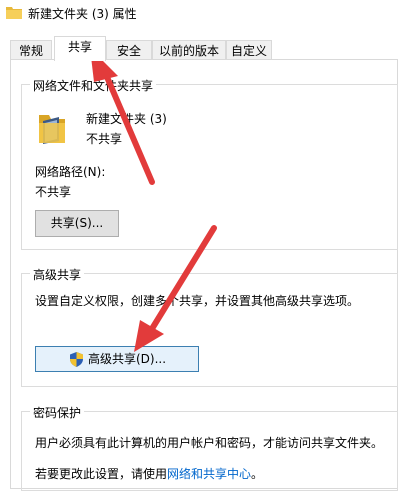 The width and height of the screenshot is (398, 491). I want to click on password-protection-group-label: 密码保护, so click(57, 412).